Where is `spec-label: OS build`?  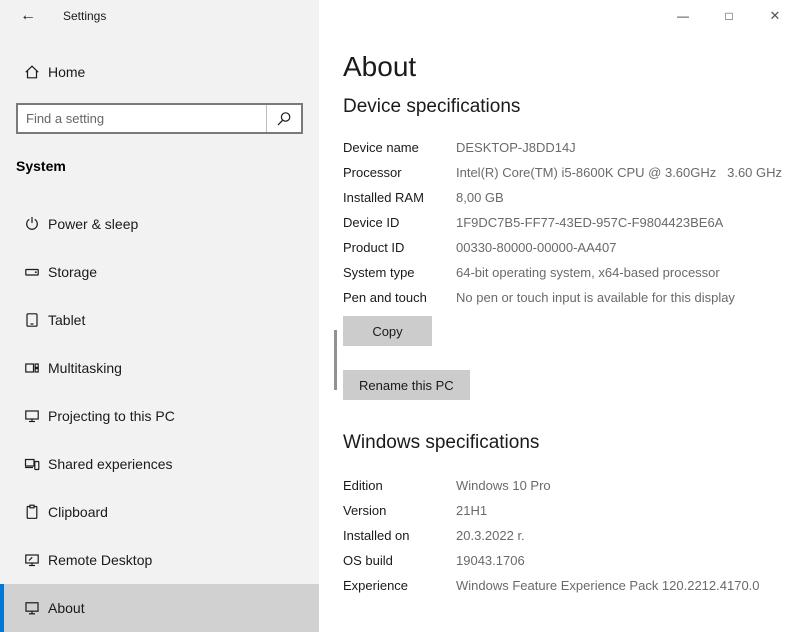
spec-label: OS build is located at coordinates (368, 560).